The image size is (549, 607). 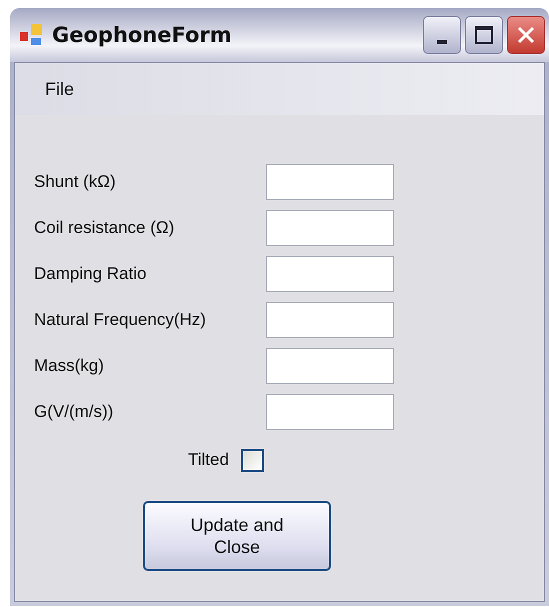 I want to click on checkbox, so click(x=252, y=460).